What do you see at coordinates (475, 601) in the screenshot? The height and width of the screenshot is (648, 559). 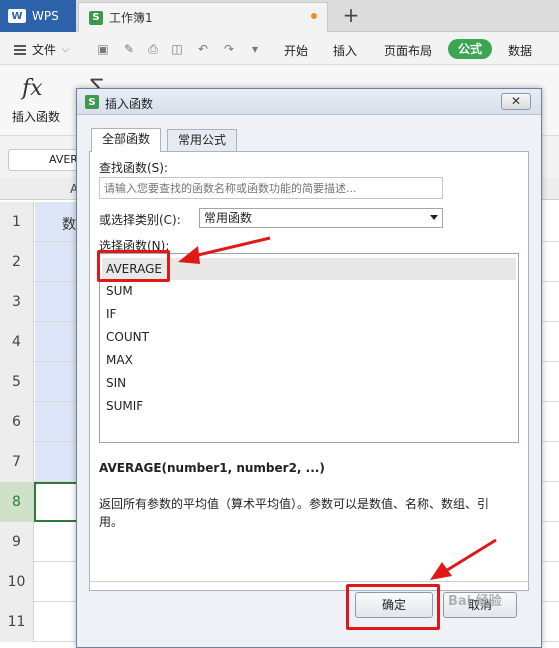 I see `watermark: Bai 经验` at bounding box center [475, 601].